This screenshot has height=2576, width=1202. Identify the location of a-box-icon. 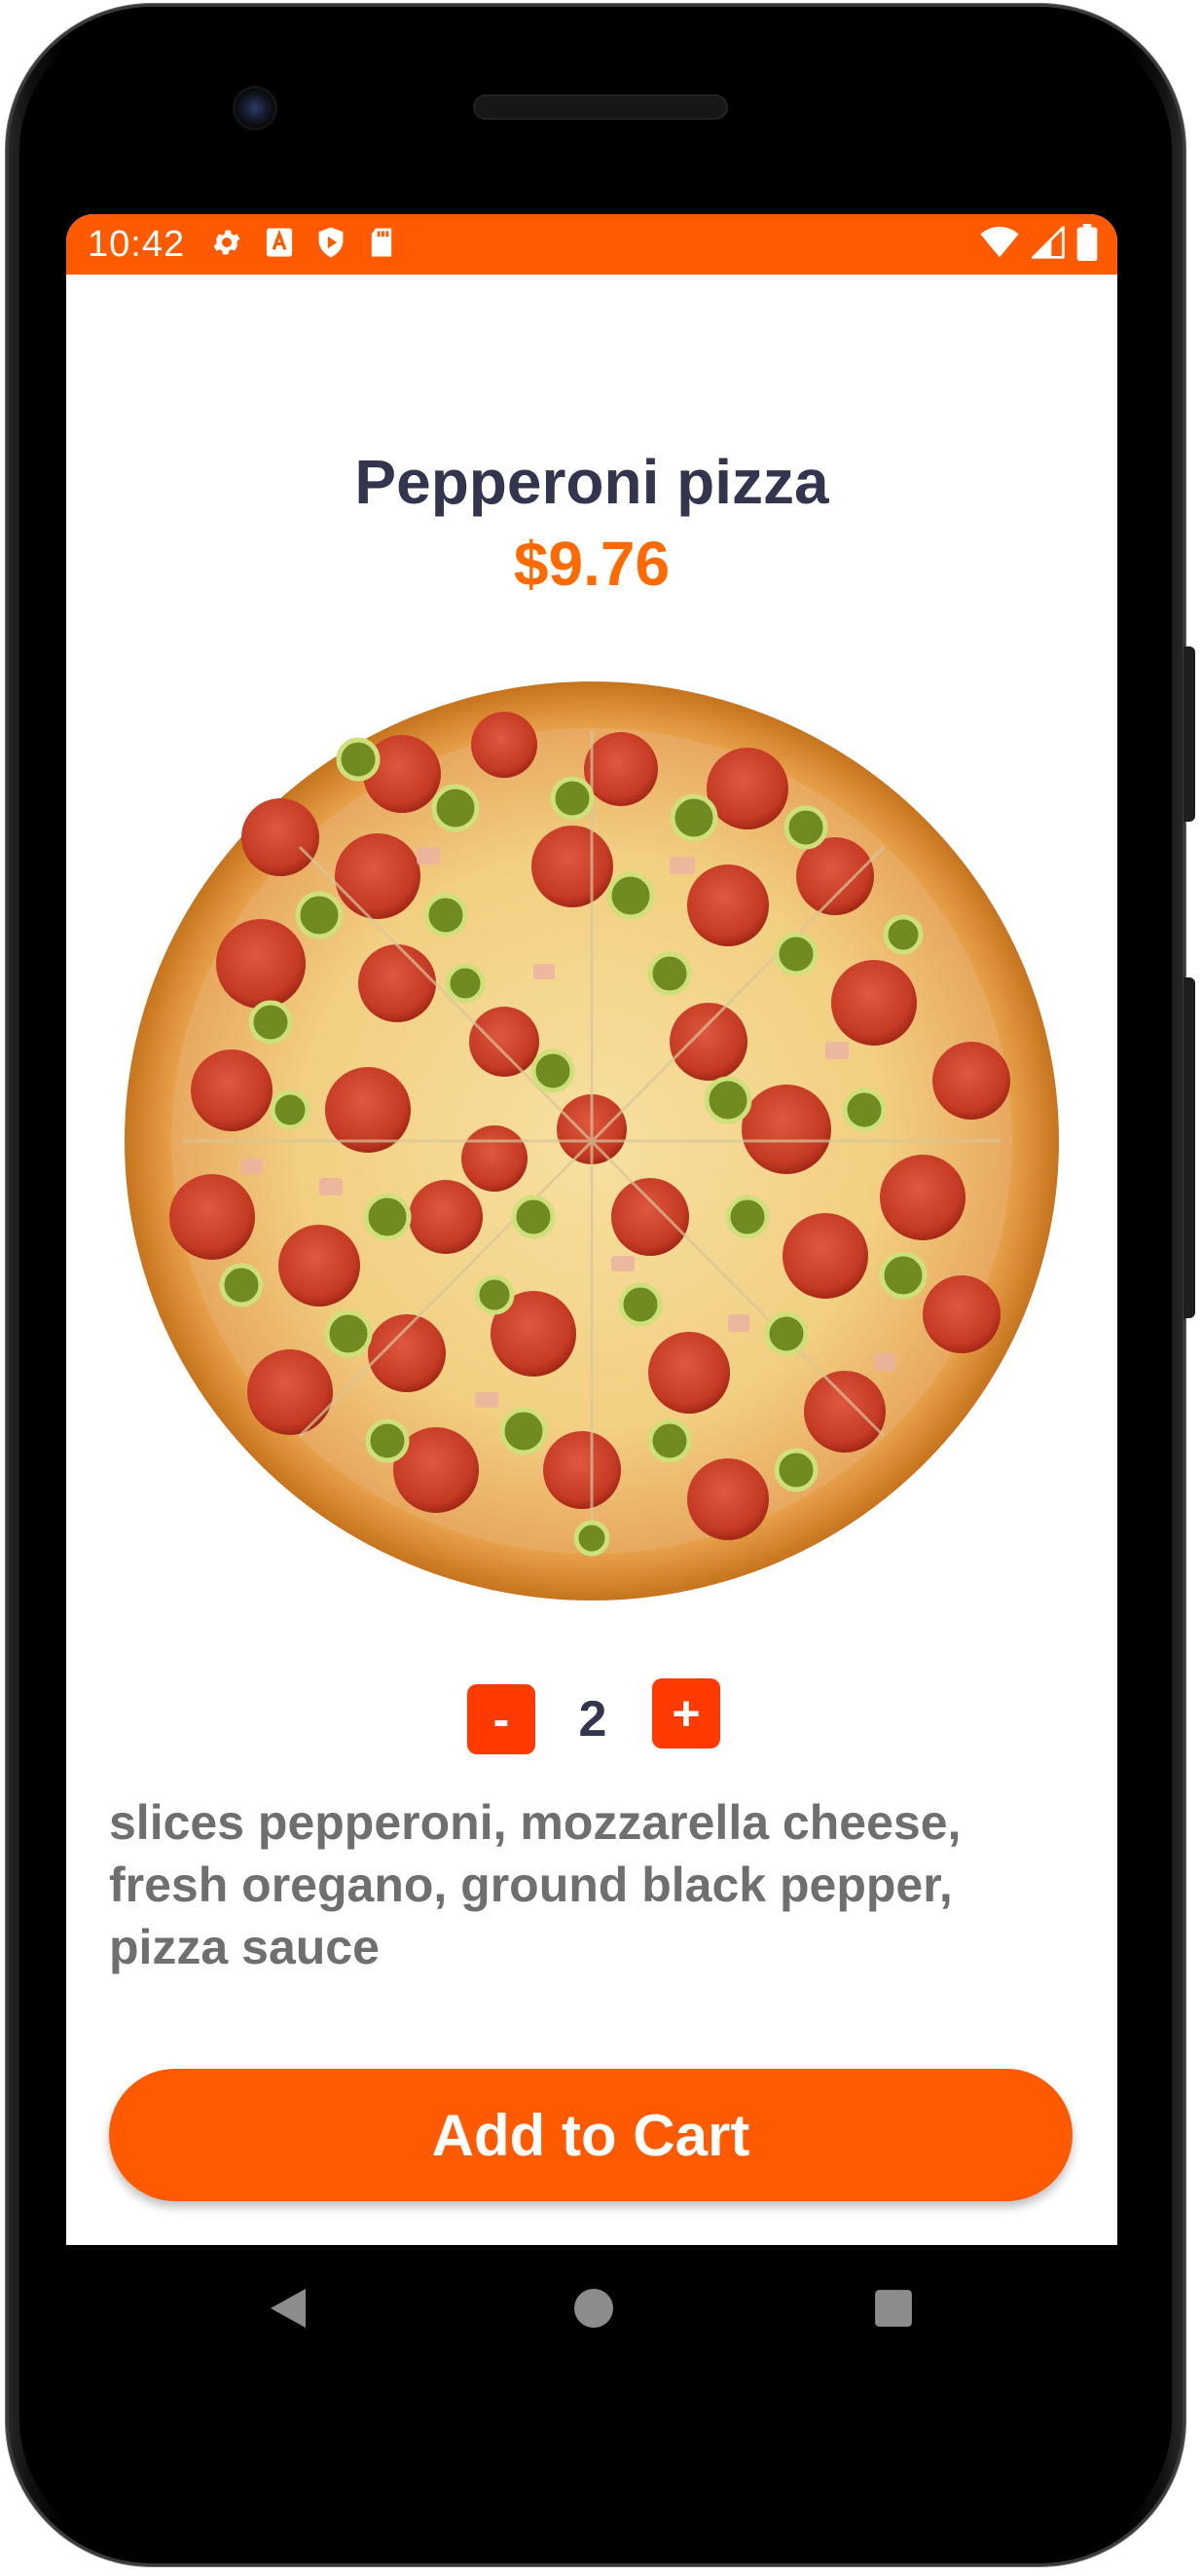
(279, 245).